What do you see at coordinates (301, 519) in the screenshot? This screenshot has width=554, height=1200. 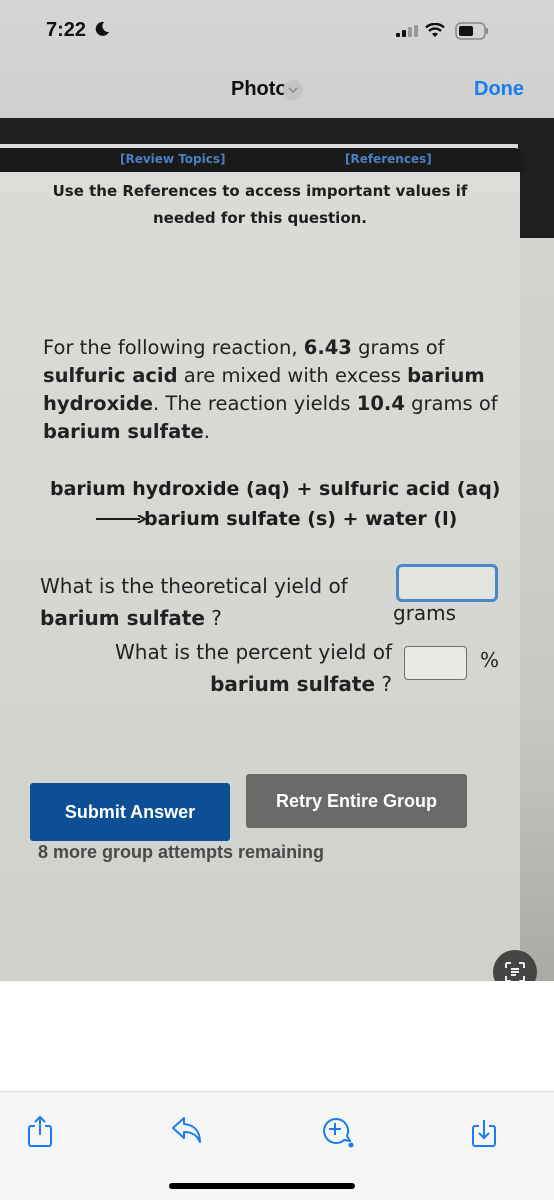 I see `equation-products: barium sulfate (s) + water (l)` at bounding box center [301, 519].